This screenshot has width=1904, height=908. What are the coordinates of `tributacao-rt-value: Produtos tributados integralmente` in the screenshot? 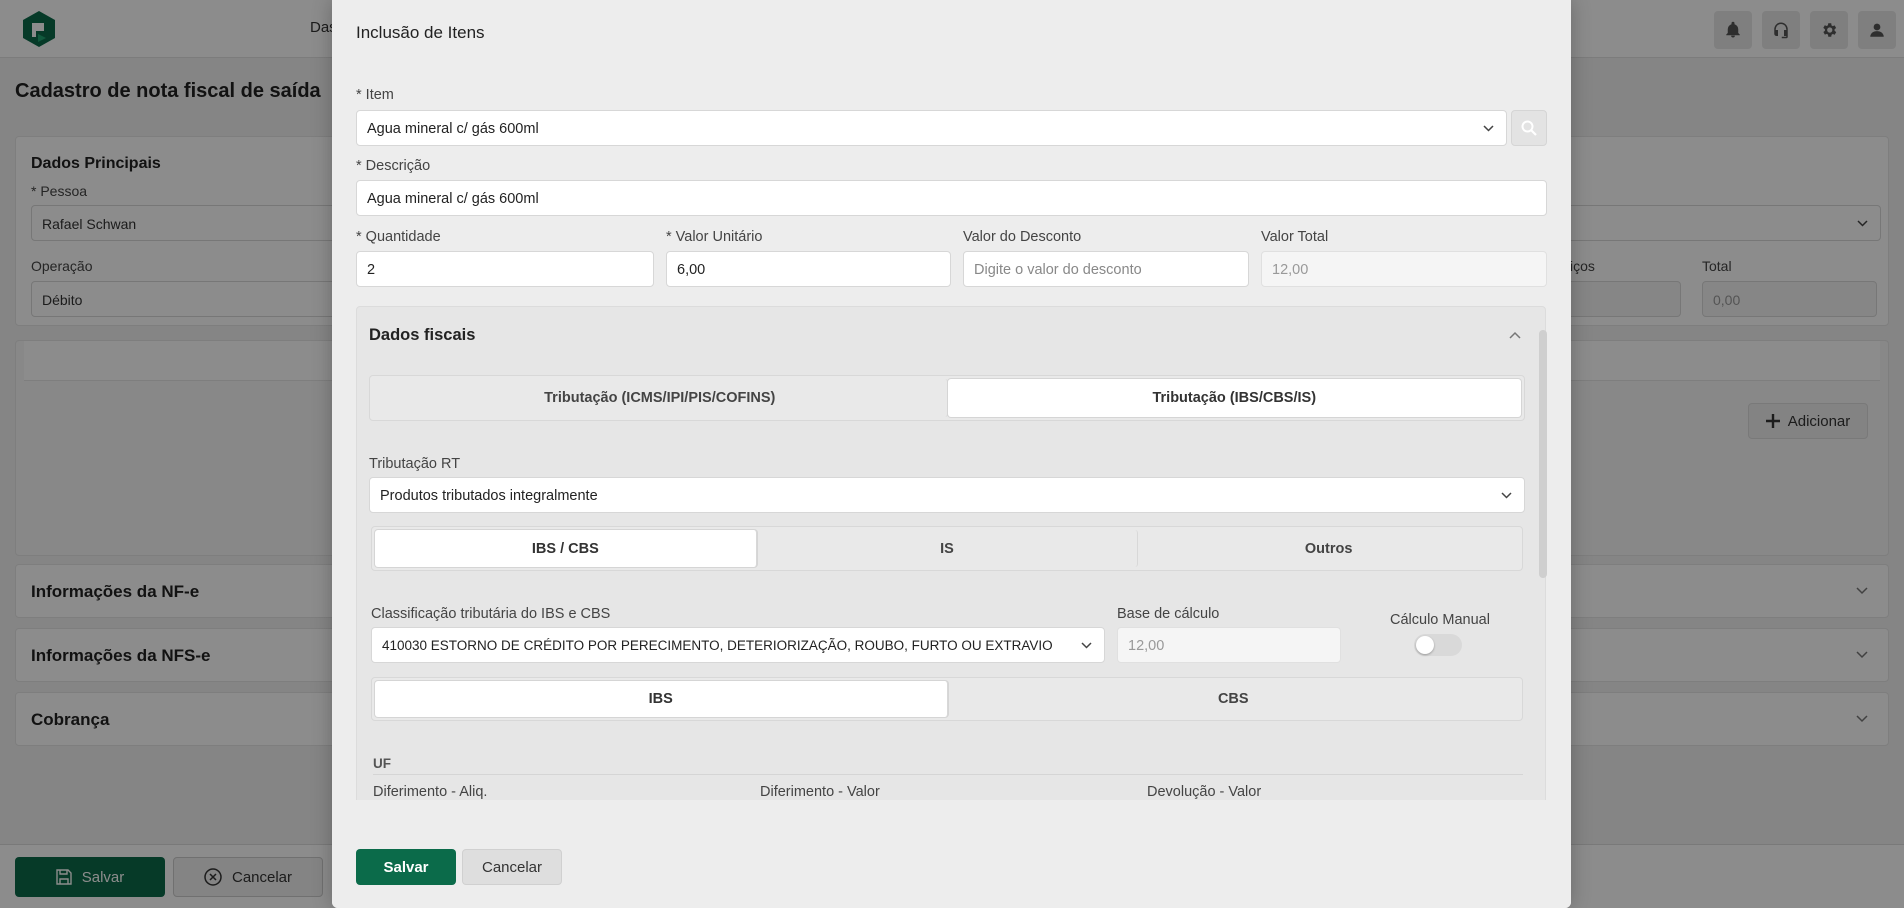 It's located at (489, 496).